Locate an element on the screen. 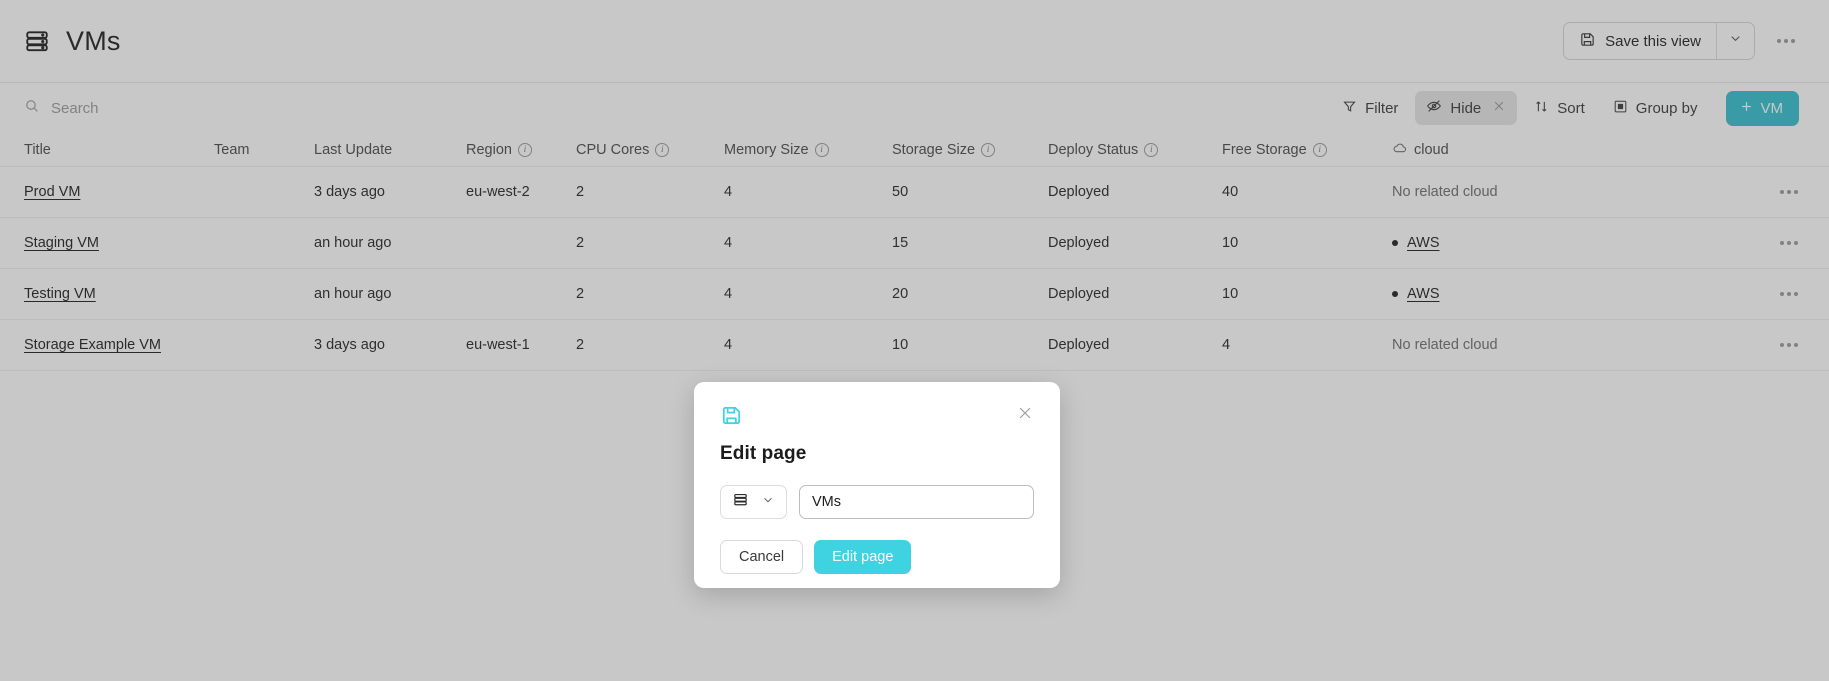  edit-page-dialog: Edit page Cancel E is located at coordinates (877, 485).